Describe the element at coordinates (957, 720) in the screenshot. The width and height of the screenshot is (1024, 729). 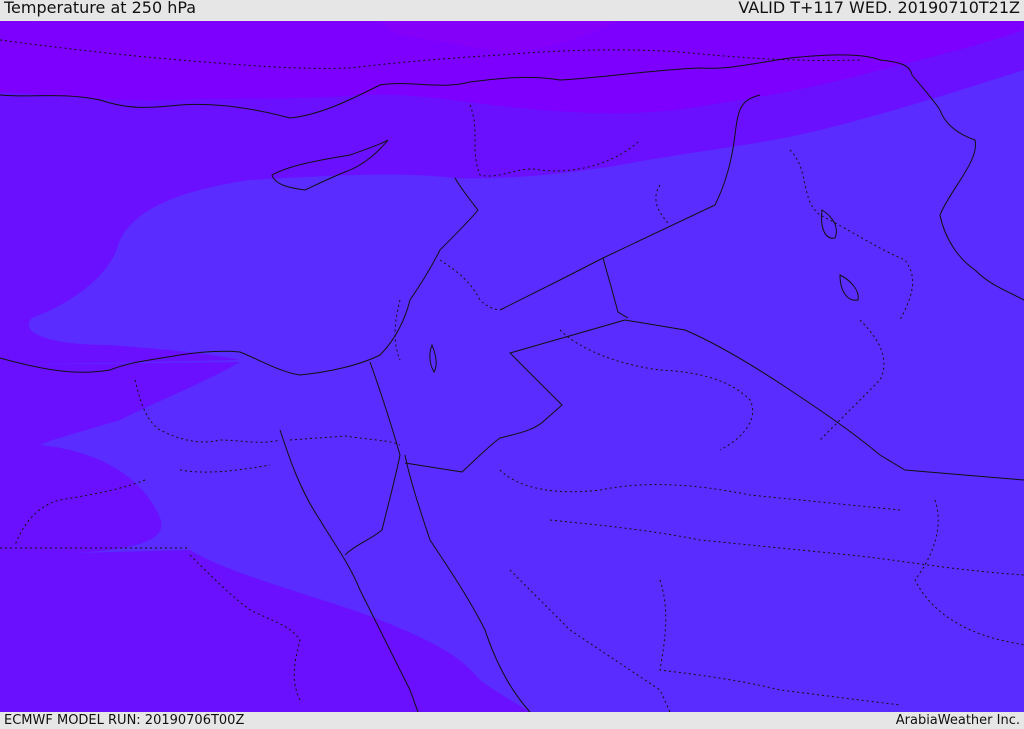
I see `credit: ArabiaWeather Inc.` at that location.